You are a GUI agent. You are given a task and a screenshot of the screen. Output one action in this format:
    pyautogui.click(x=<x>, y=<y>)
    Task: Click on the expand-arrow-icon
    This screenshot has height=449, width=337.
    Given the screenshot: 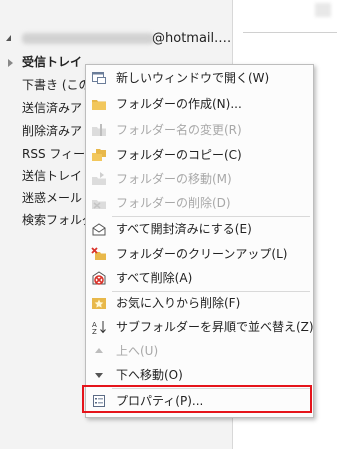 What is the action you would take?
    pyautogui.click(x=10, y=63)
    